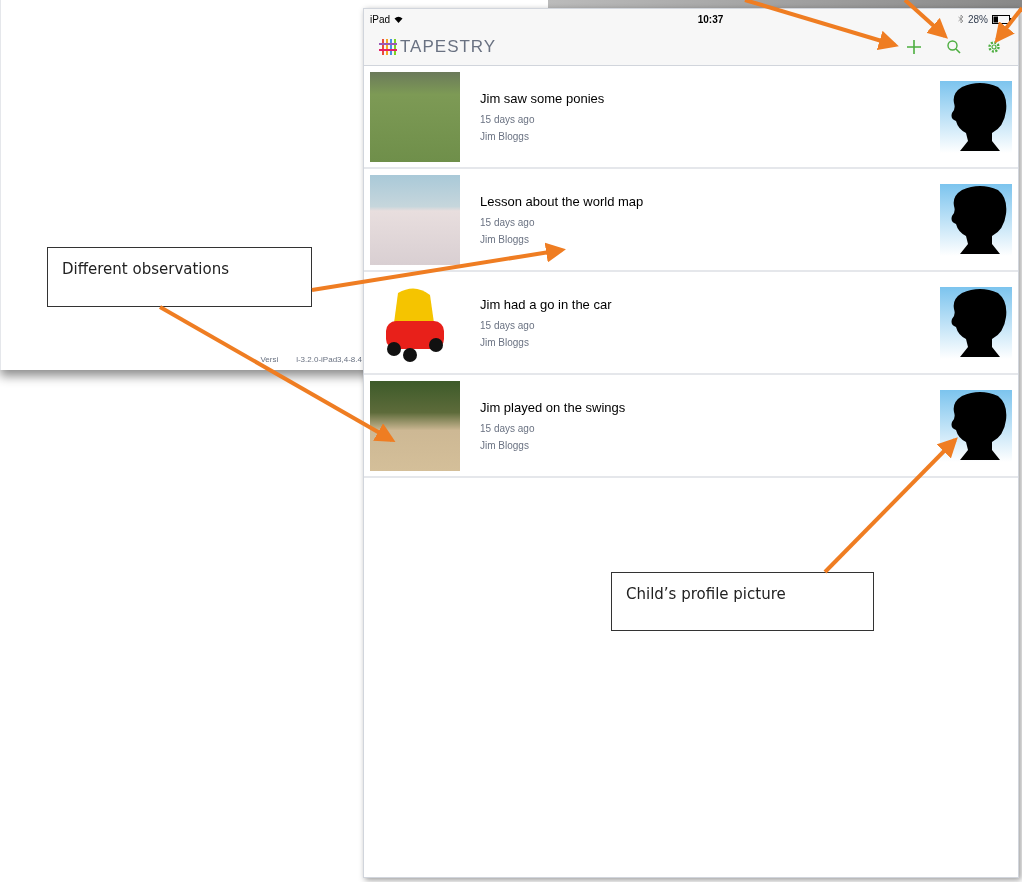  I want to click on observation-title: Jim played on the swings, so click(553, 408).